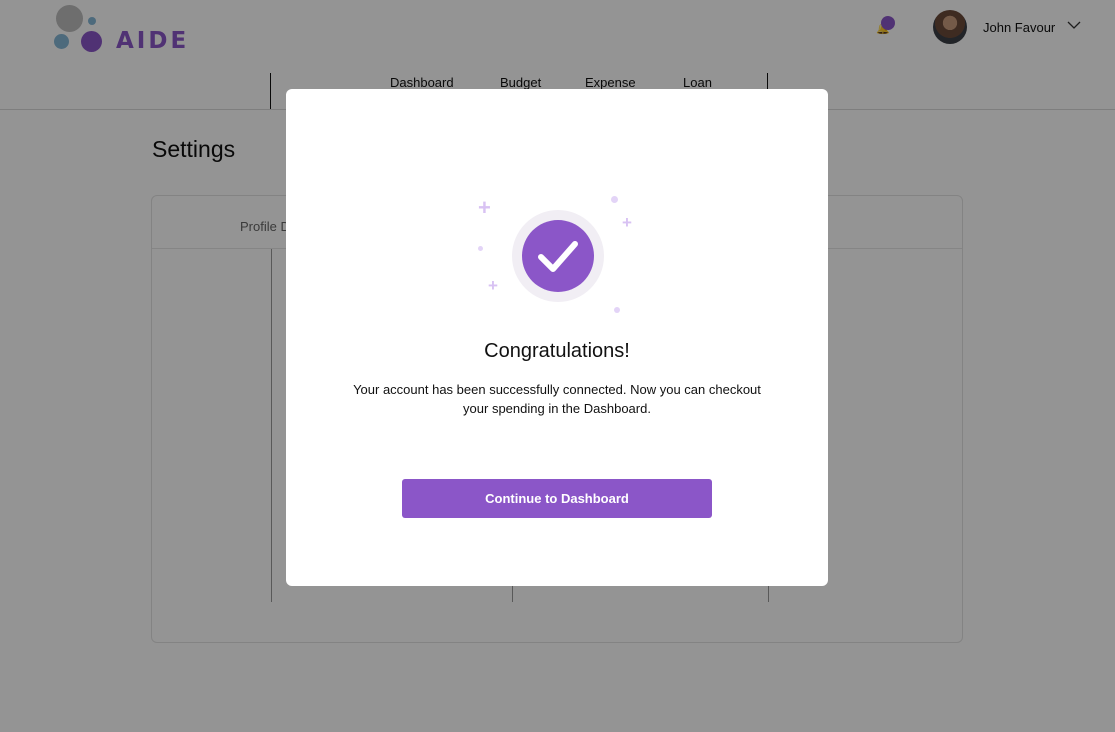  I want to click on success-illustration: + + +, so click(556, 256).